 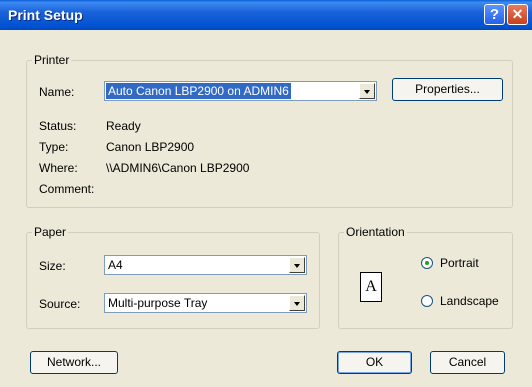 I want to click on where-label: Where:, so click(x=58, y=168).